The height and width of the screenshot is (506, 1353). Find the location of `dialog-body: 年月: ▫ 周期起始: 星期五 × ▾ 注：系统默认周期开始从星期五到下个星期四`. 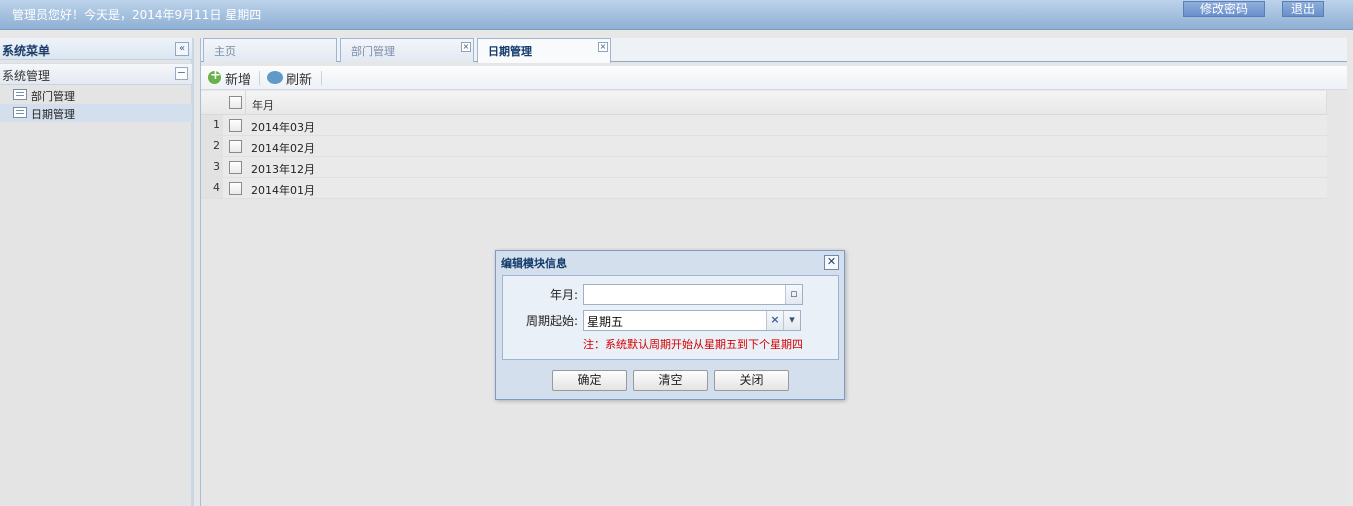

dialog-body: 年月: ▫ 周期起始: 星期五 × ▾ 注：系统默认周期开始从星期五到下个星期四 is located at coordinates (670, 317).